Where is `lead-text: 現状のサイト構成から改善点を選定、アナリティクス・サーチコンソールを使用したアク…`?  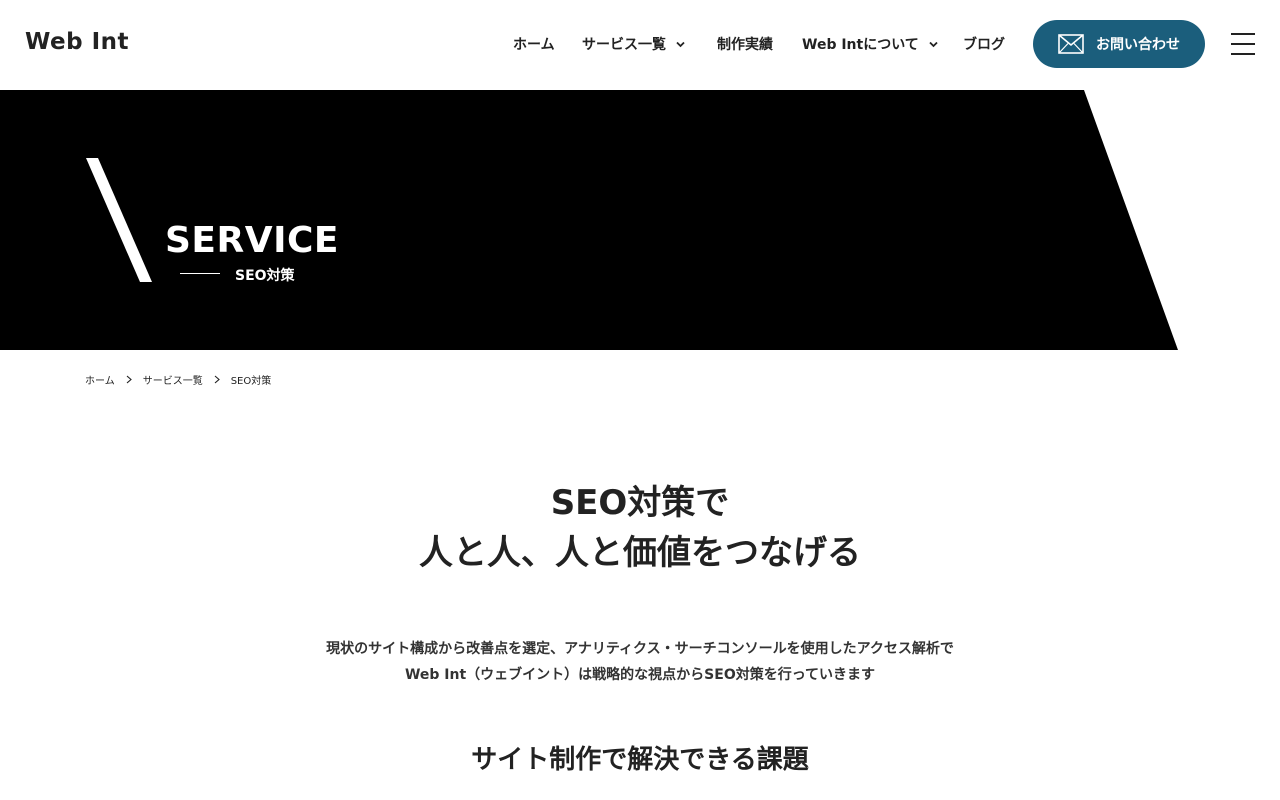 lead-text: 現状のサイト構成から改善点を選定、アナリティクス・サーチコンソールを使用したアク… is located at coordinates (640, 662).